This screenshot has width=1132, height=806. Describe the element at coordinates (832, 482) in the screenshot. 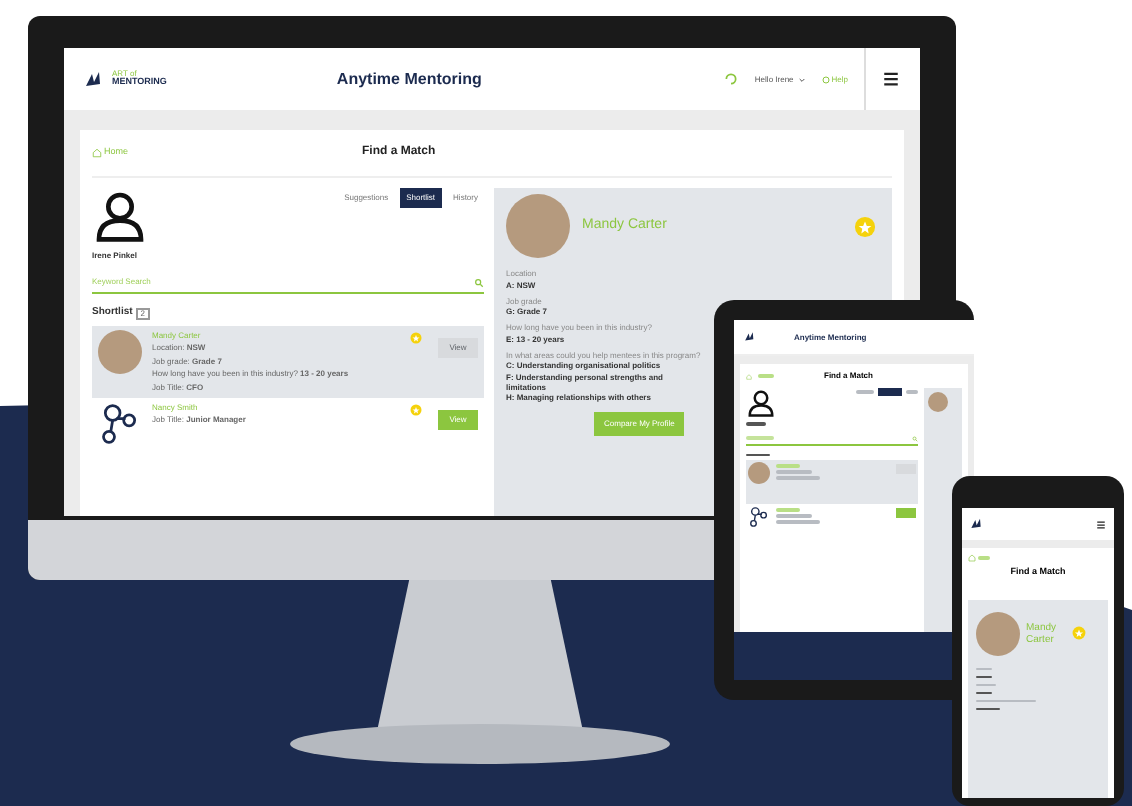

I see `match-row` at that location.